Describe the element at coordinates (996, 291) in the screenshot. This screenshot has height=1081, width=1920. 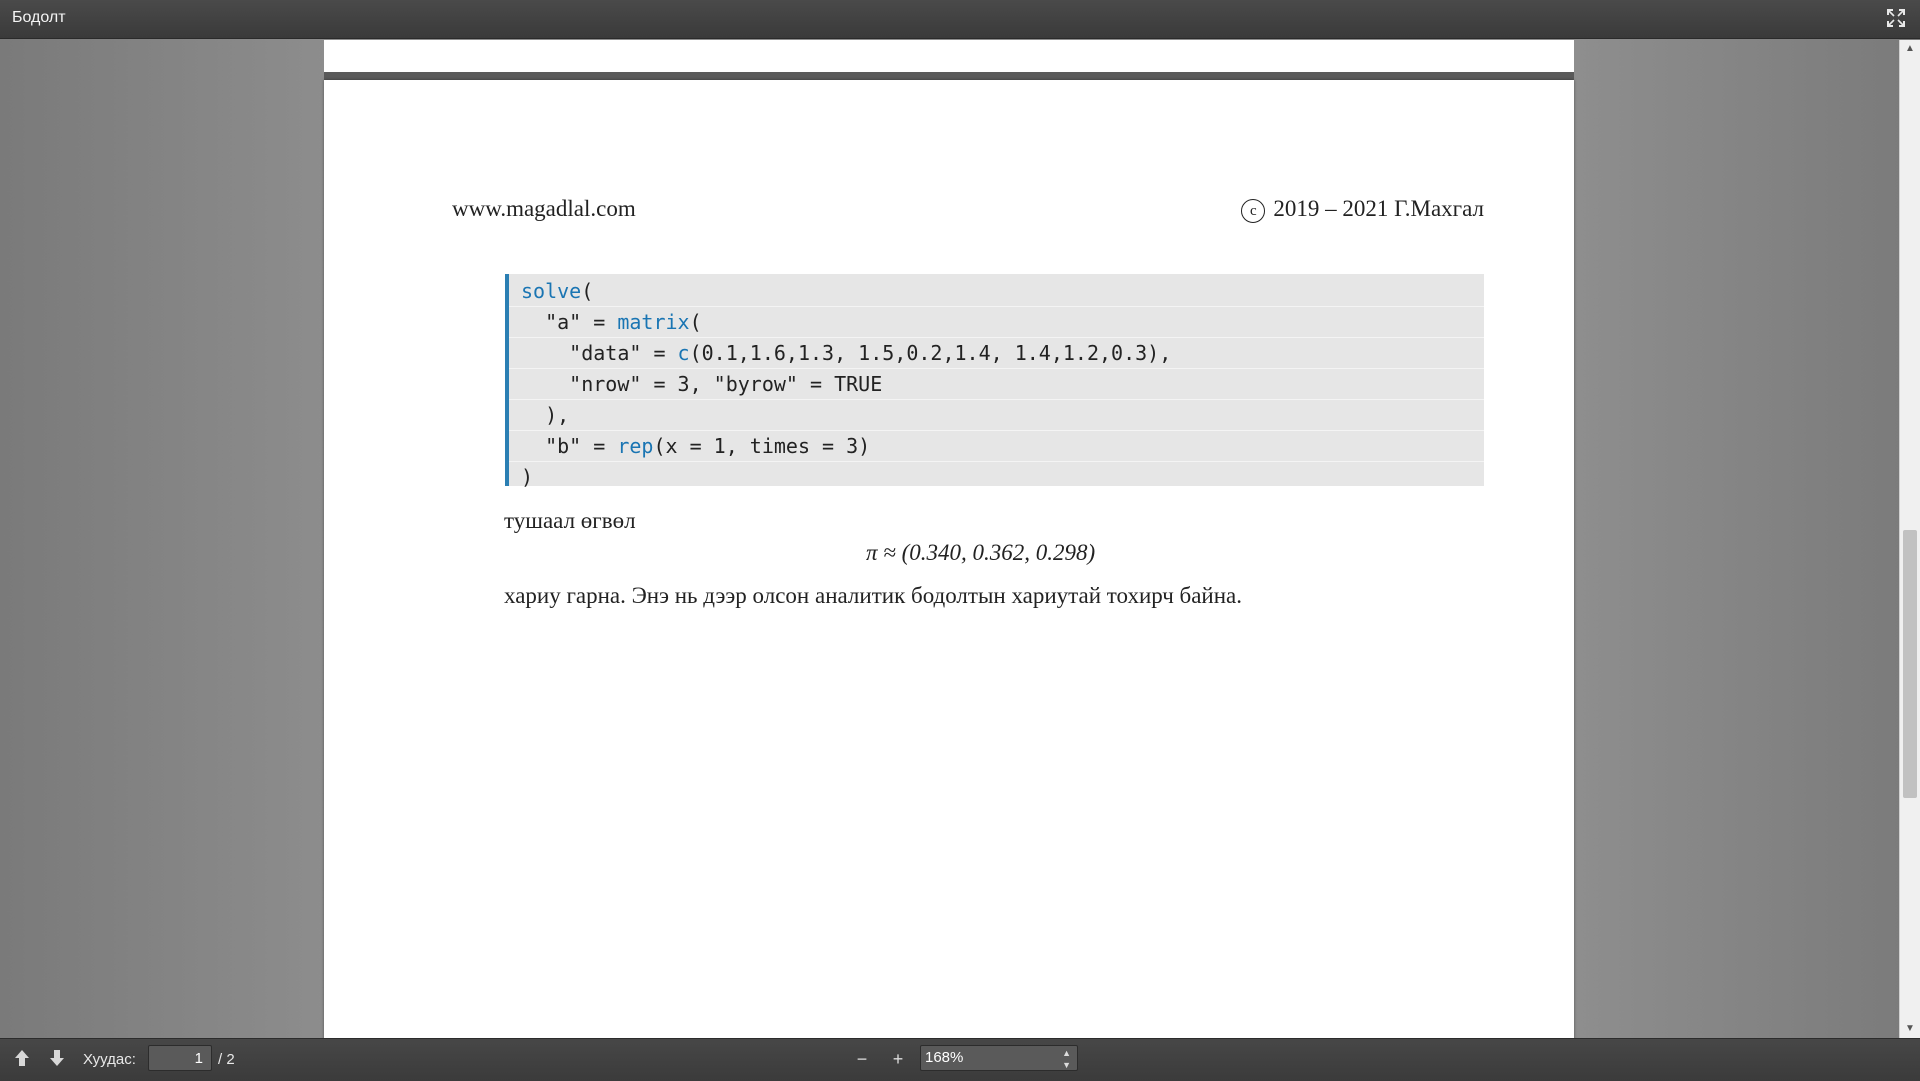
I see `code-line: solve(` at that location.